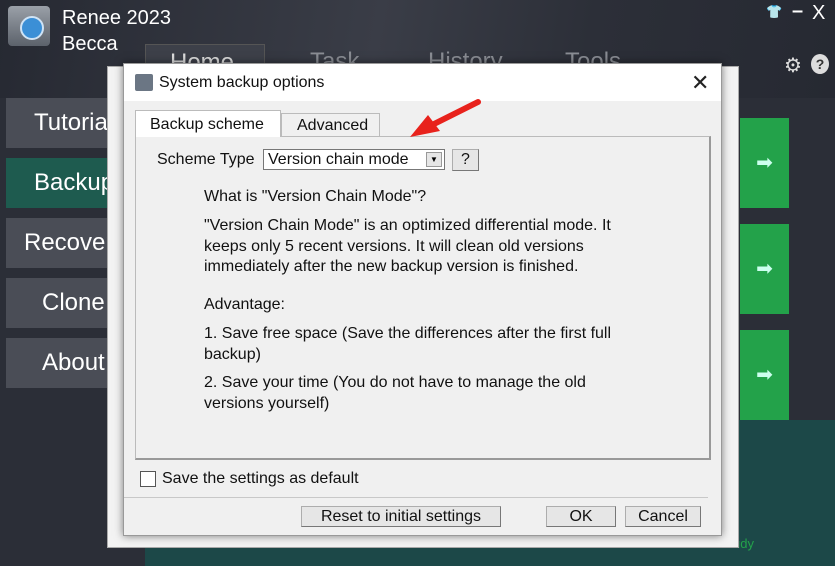 The height and width of the screenshot is (566, 835). I want to click on close-icon: ✕, so click(700, 83).